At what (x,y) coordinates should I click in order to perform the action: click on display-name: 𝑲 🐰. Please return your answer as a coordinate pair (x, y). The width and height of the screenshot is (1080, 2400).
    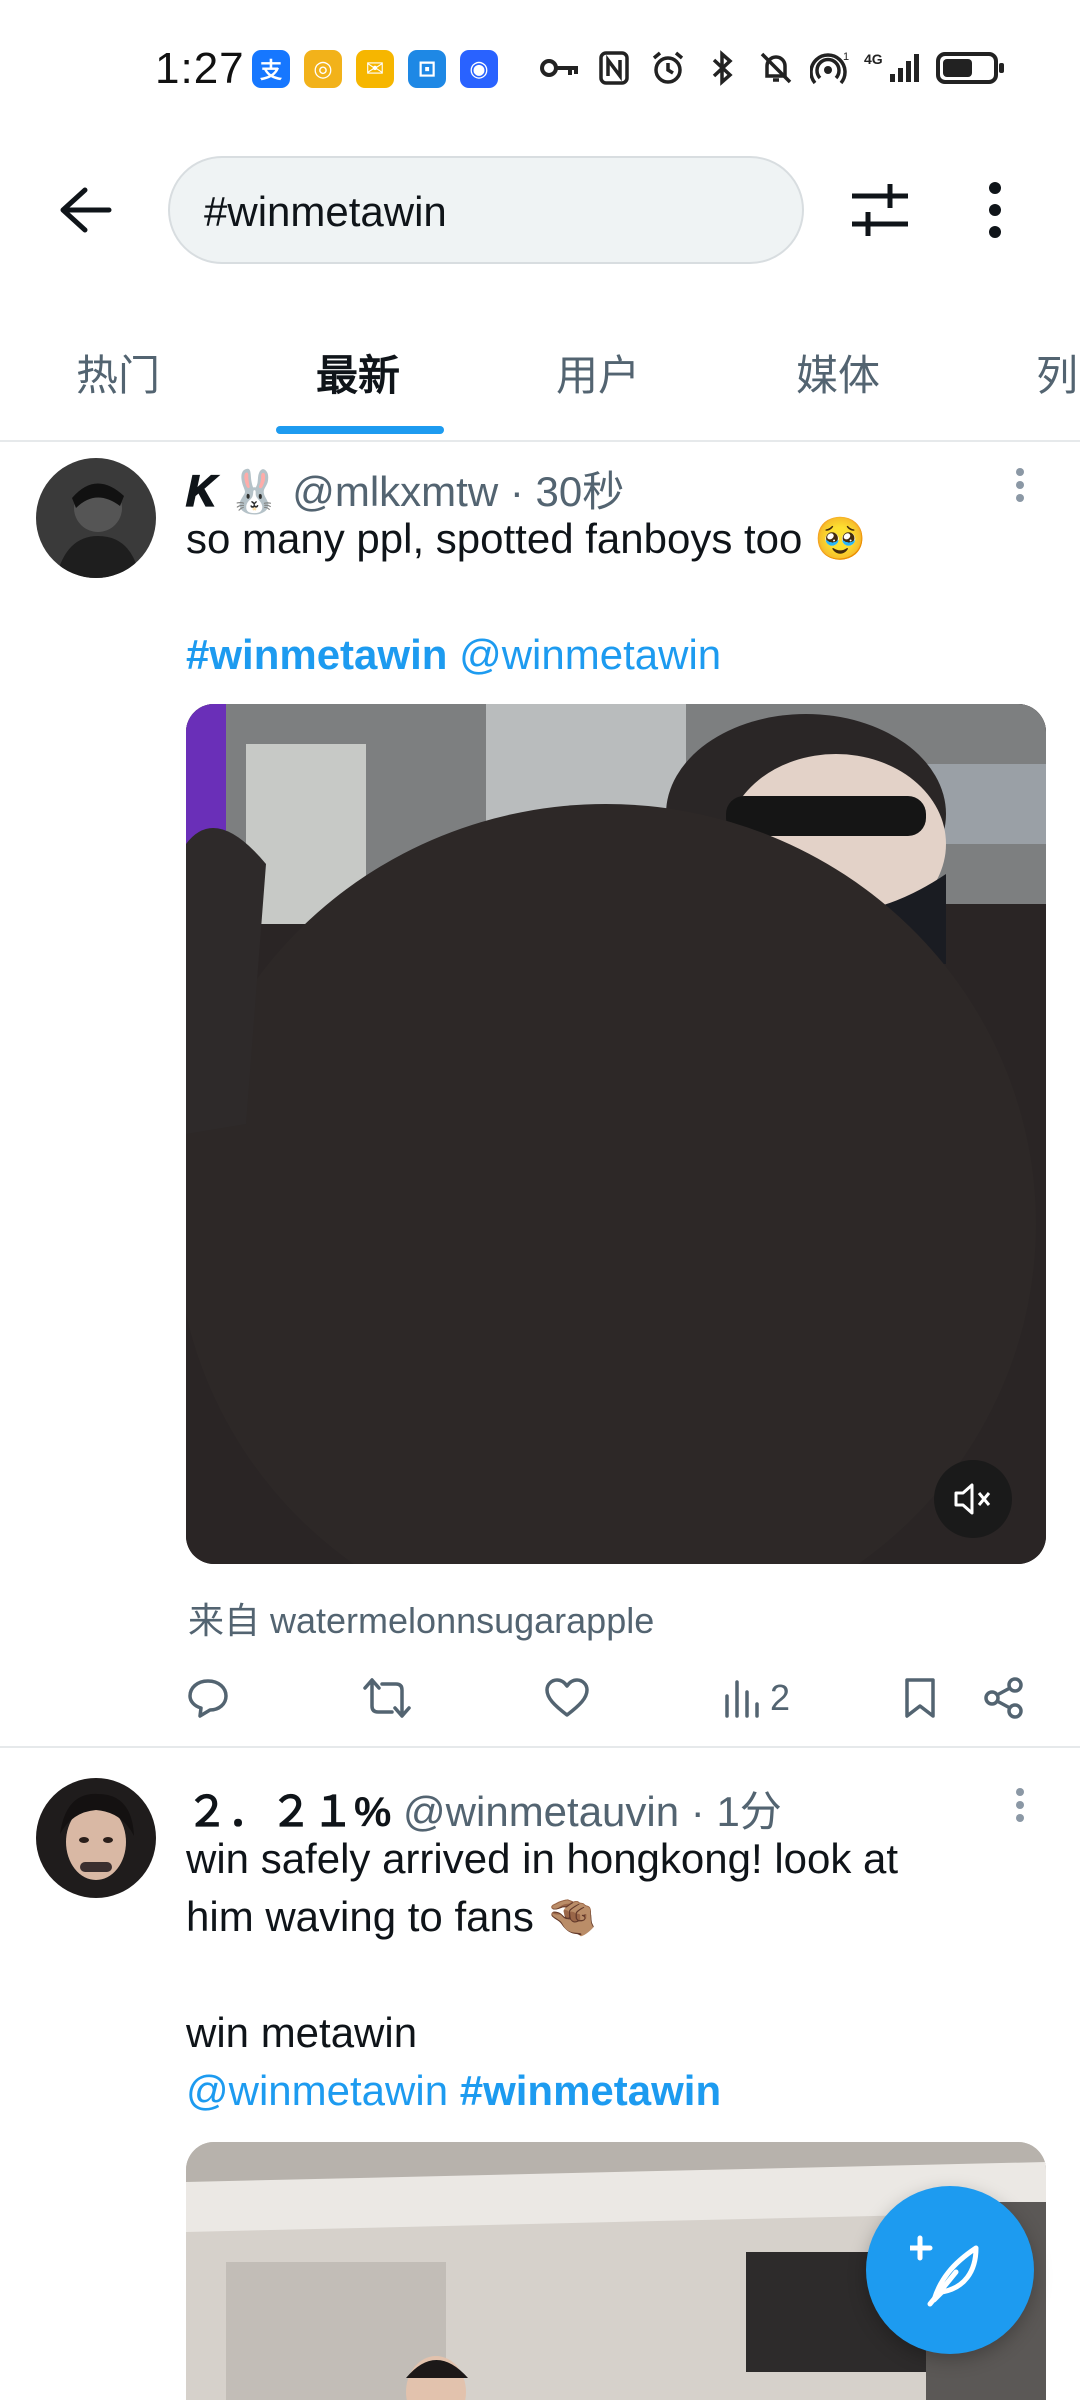
    Looking at the image, I should click on (233, 491).